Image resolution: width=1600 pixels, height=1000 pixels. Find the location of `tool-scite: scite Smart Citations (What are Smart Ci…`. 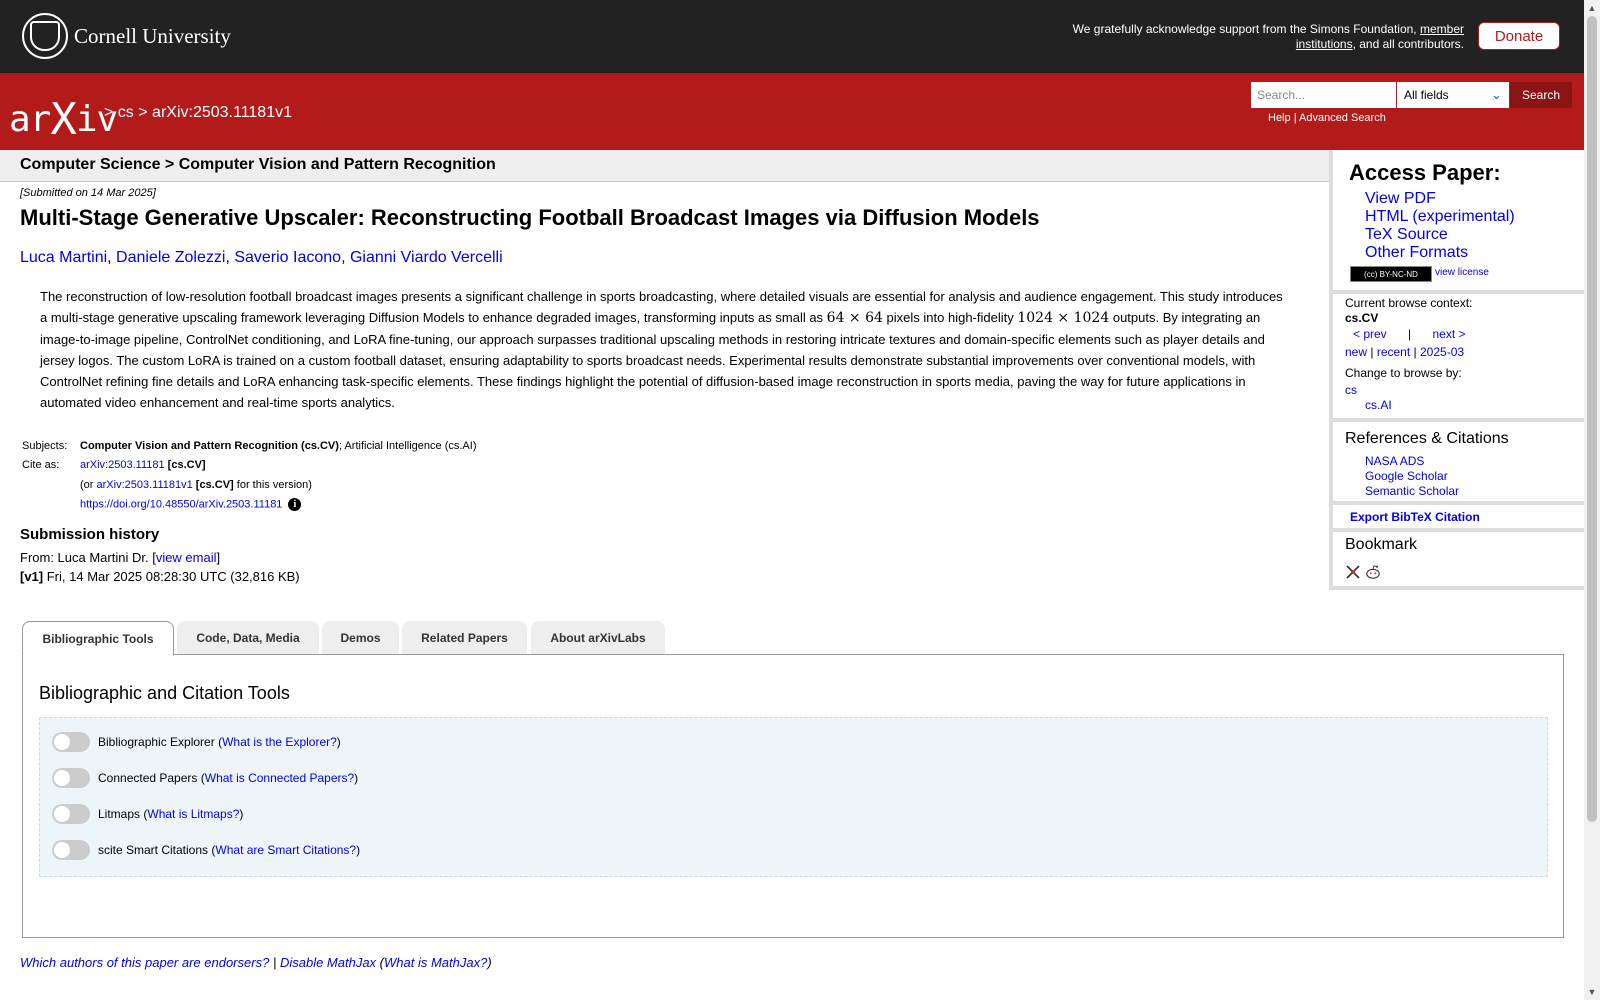

tool-scite: scite Smart Citations (What are Smart Ci… is located at coordinates (206, 850).